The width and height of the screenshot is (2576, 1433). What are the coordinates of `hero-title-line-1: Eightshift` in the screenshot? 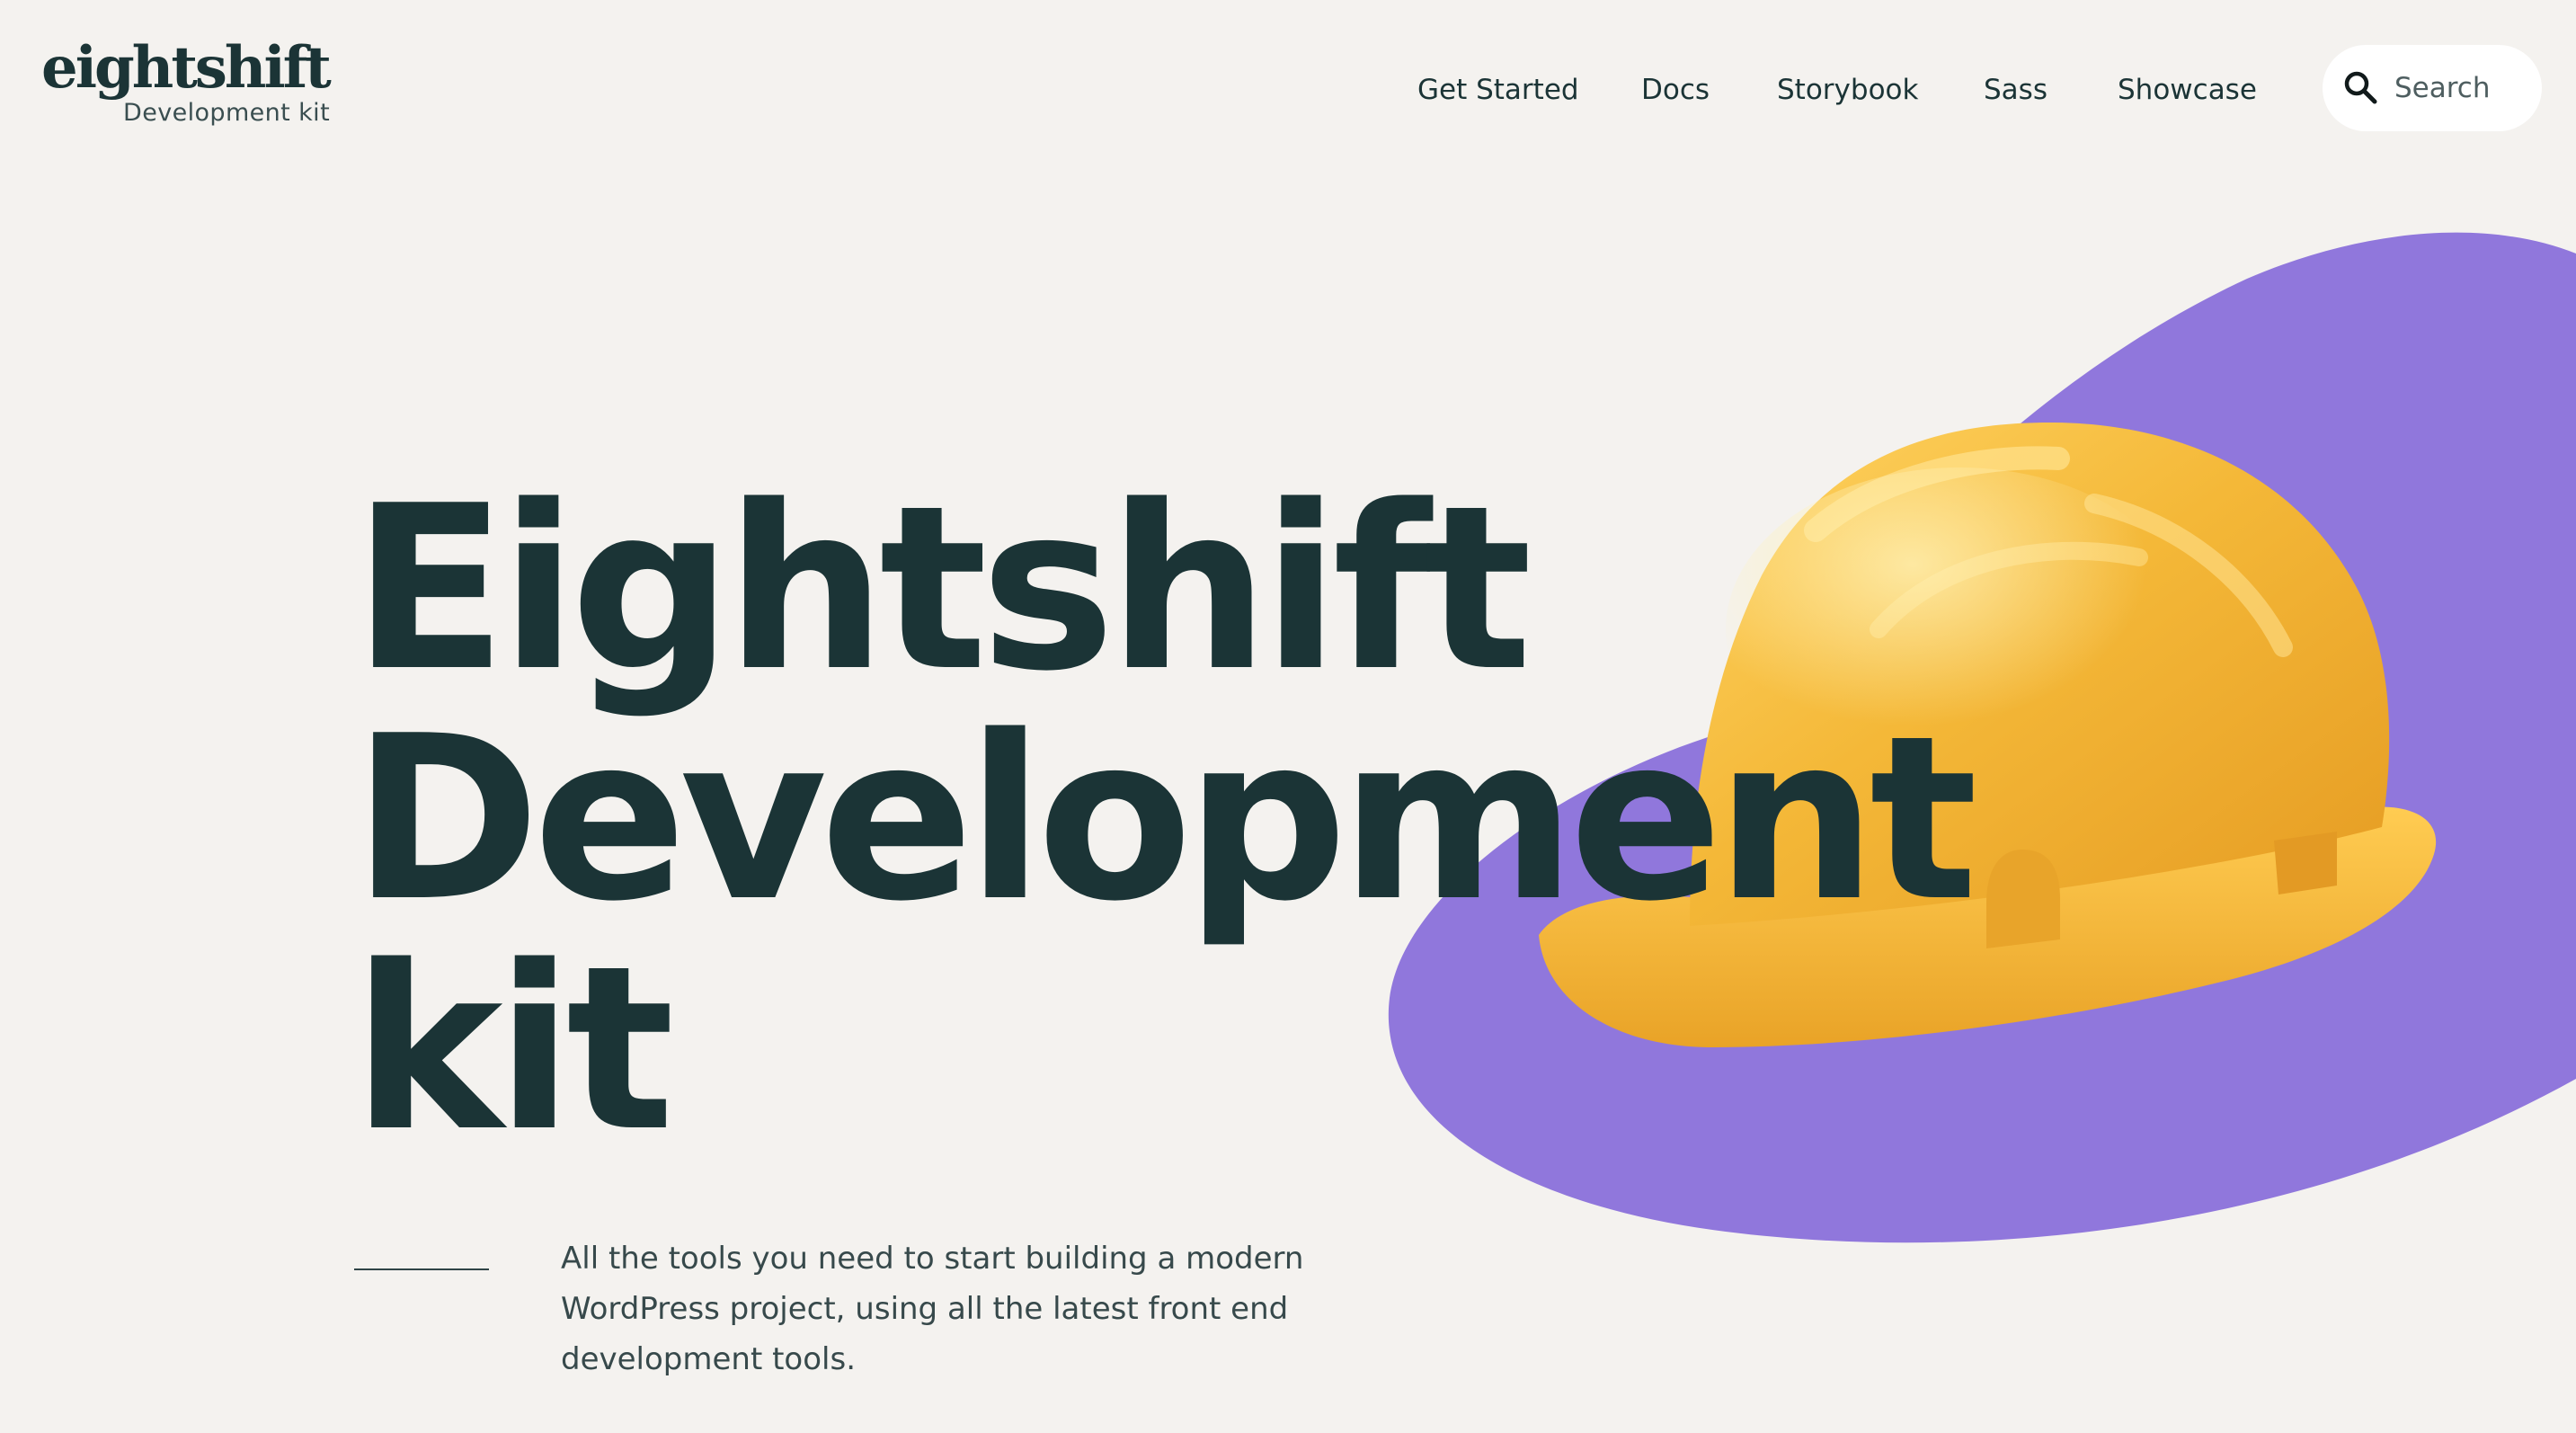 It's located at (942, 589).